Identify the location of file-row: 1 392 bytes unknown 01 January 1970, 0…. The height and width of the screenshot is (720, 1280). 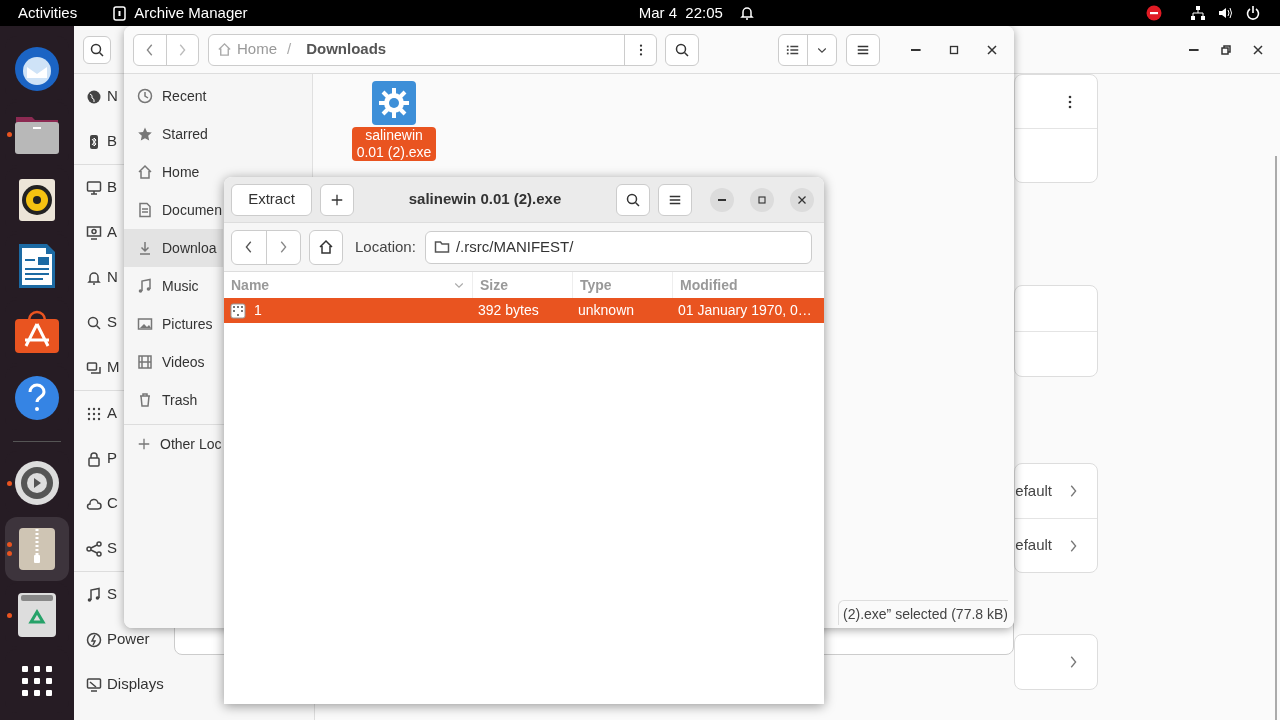
(524, 310).